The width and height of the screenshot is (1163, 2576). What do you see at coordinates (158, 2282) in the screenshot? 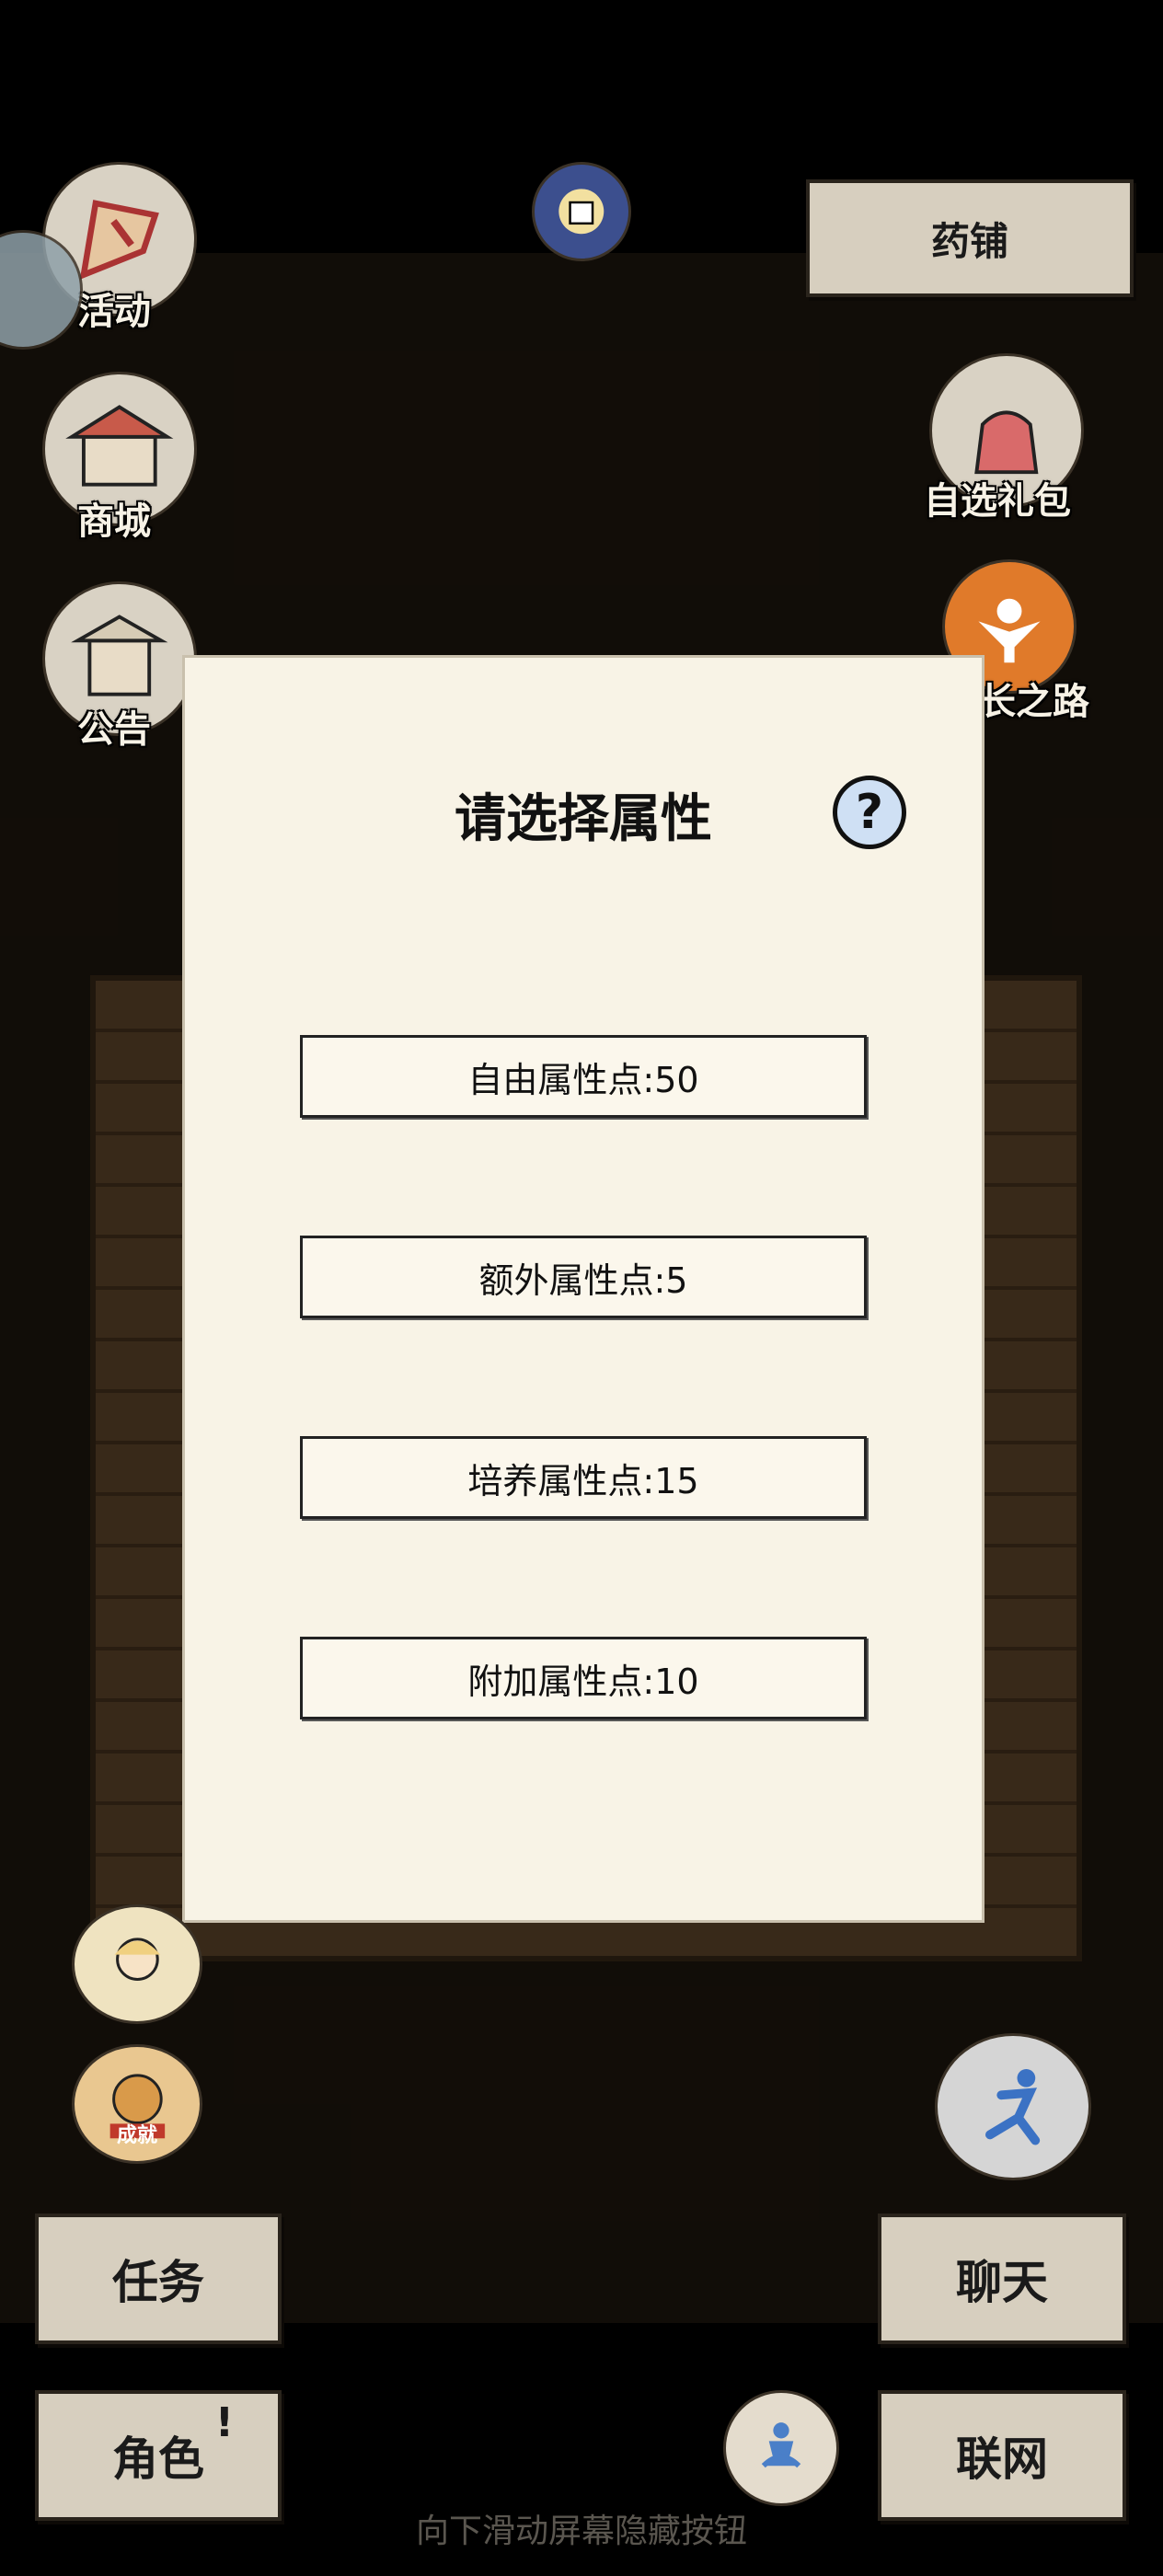
I see `task-label: 任务` at bounding box center [158, 2282].